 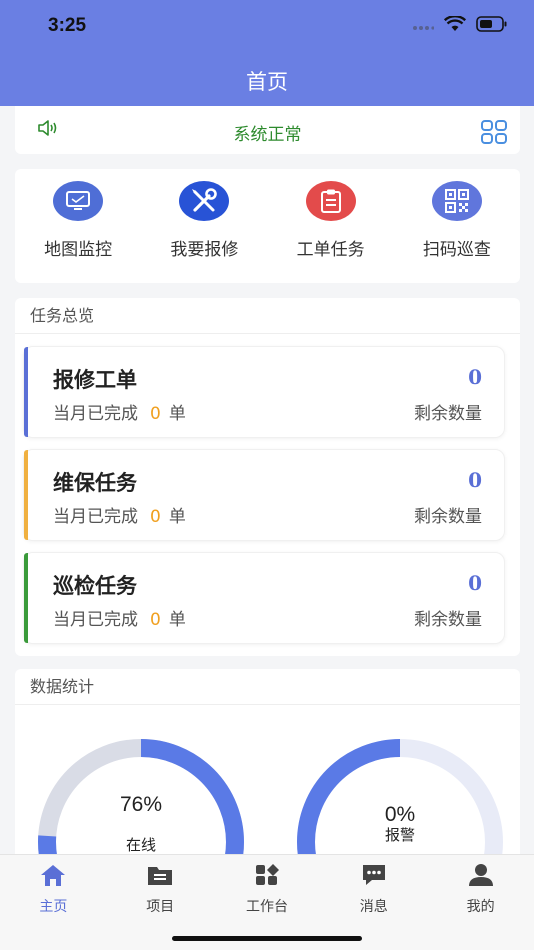 What do you see at coordinates (78, 201) in the screenshot?
I see `monitor-icon` at bounding box center [78, 201].